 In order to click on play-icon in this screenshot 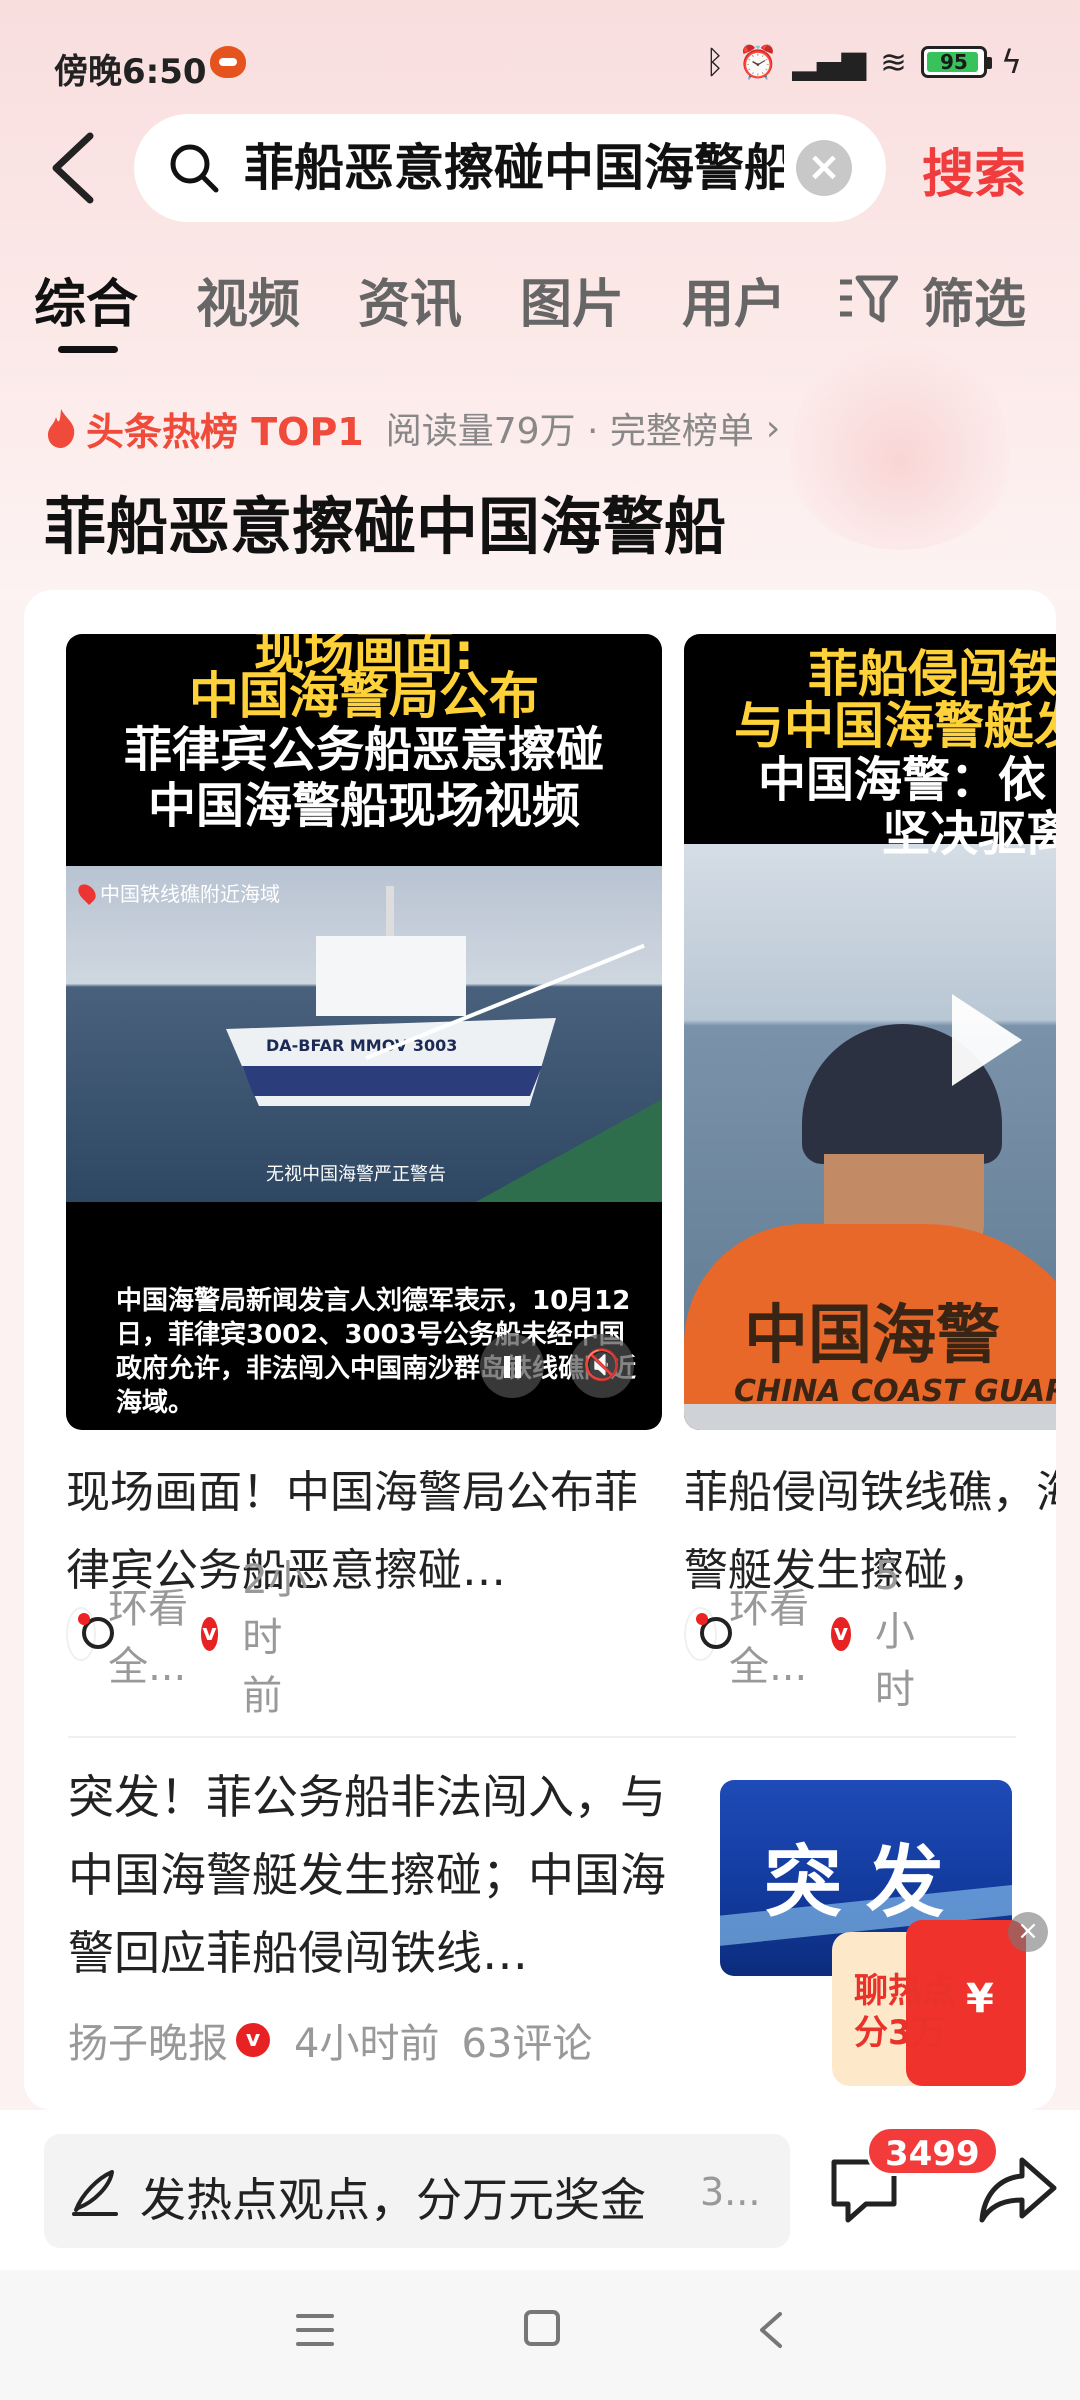, I will do `click(987, 1040)`.